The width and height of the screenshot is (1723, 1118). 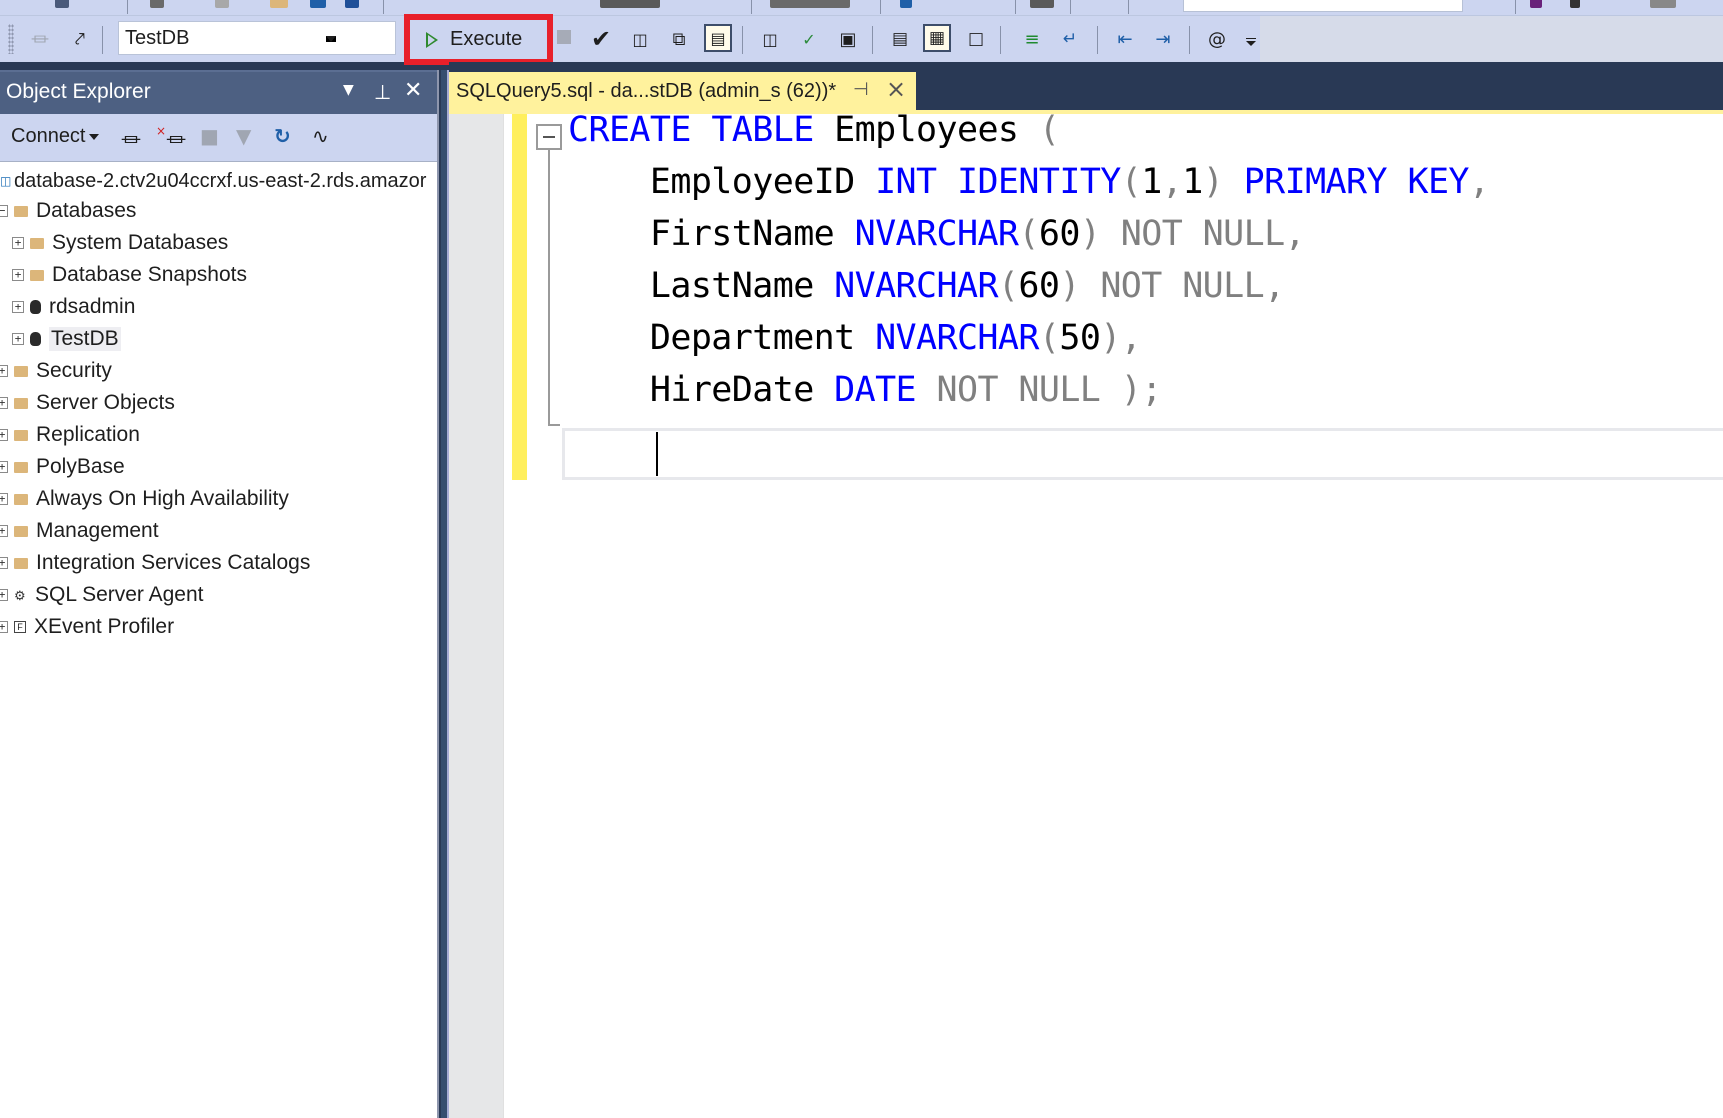 I want to click on disconnect-icon: ×⏛, so click(x=171, y=138).